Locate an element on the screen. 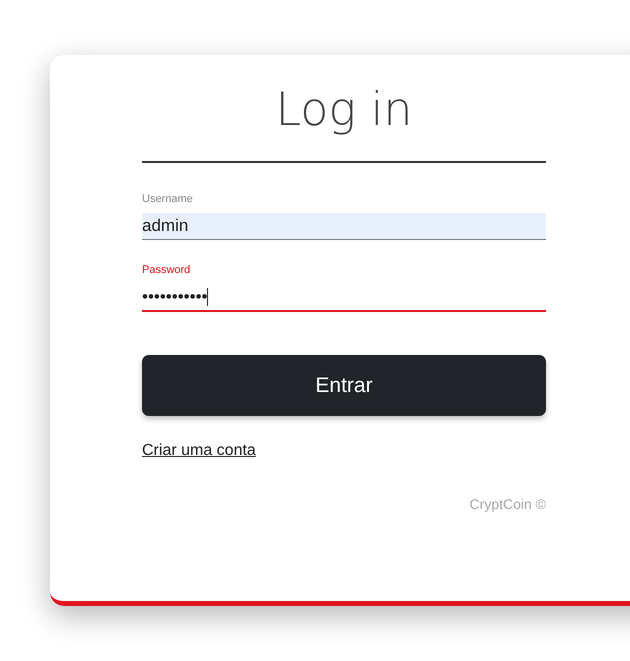 The image size is (630, 661). submit-button: Entrar is located at coordinates (344, 385).